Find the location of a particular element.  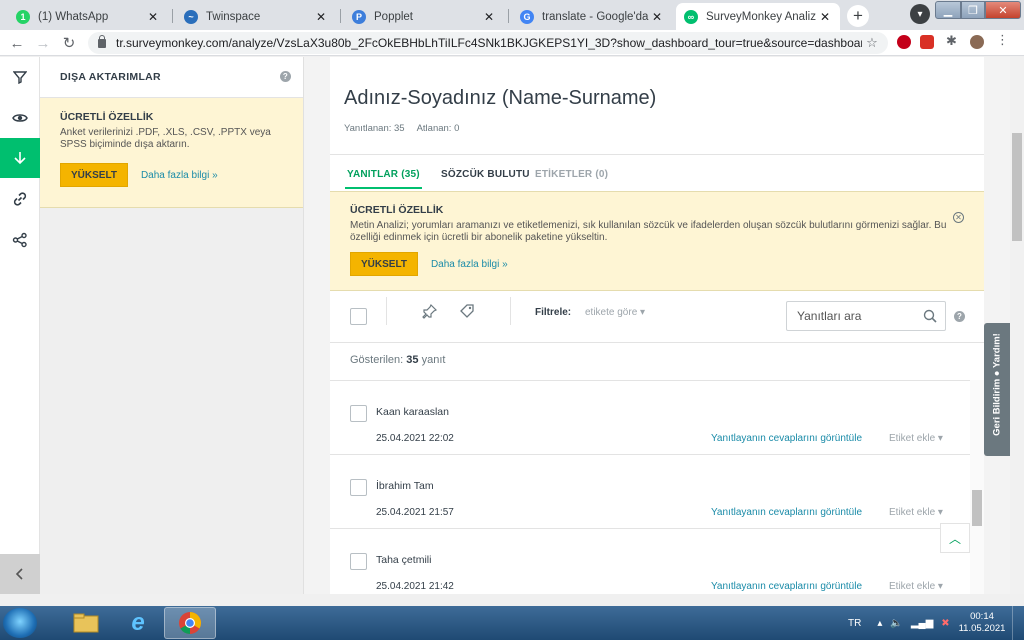

tag-icon is located at coordinates (467, 311).